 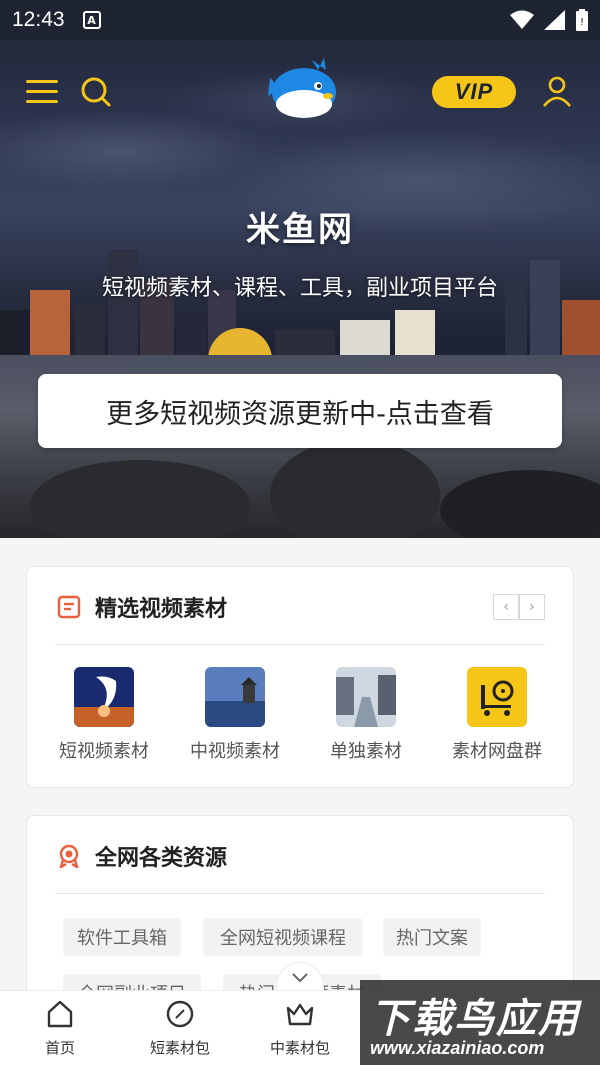 What do you see at coordinates (300, 855) in the screenshot?
I see `card-header: 全网各类资源` at bounding box center [300, 855].